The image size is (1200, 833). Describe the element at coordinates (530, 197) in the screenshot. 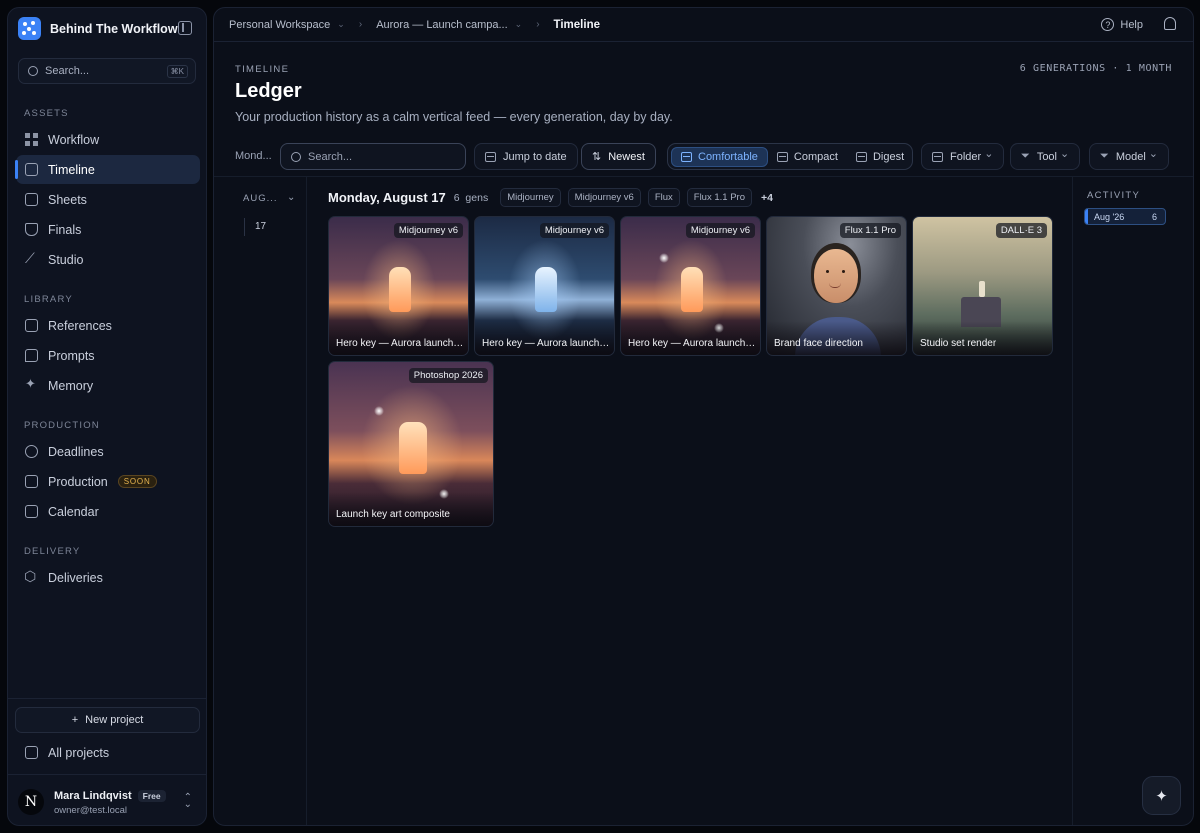

I see `model-chip: Midjourney` at that location.